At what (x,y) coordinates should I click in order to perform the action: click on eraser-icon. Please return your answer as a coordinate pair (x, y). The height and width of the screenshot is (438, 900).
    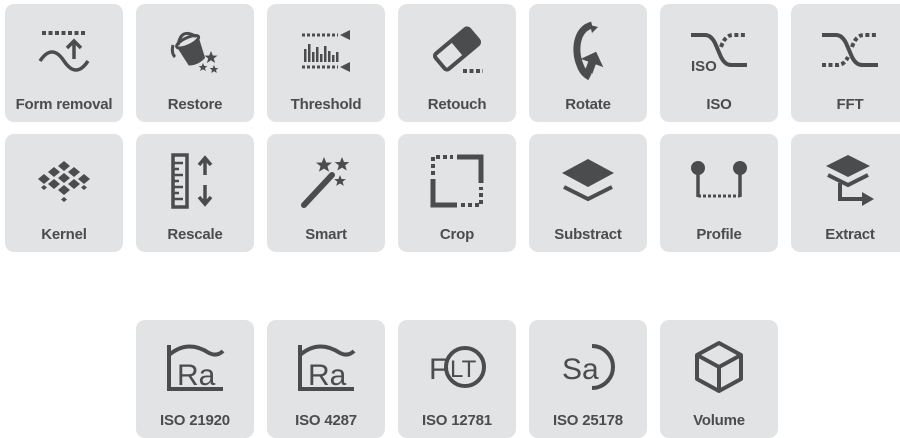
    Looking at the image, I should click on (457, 51).